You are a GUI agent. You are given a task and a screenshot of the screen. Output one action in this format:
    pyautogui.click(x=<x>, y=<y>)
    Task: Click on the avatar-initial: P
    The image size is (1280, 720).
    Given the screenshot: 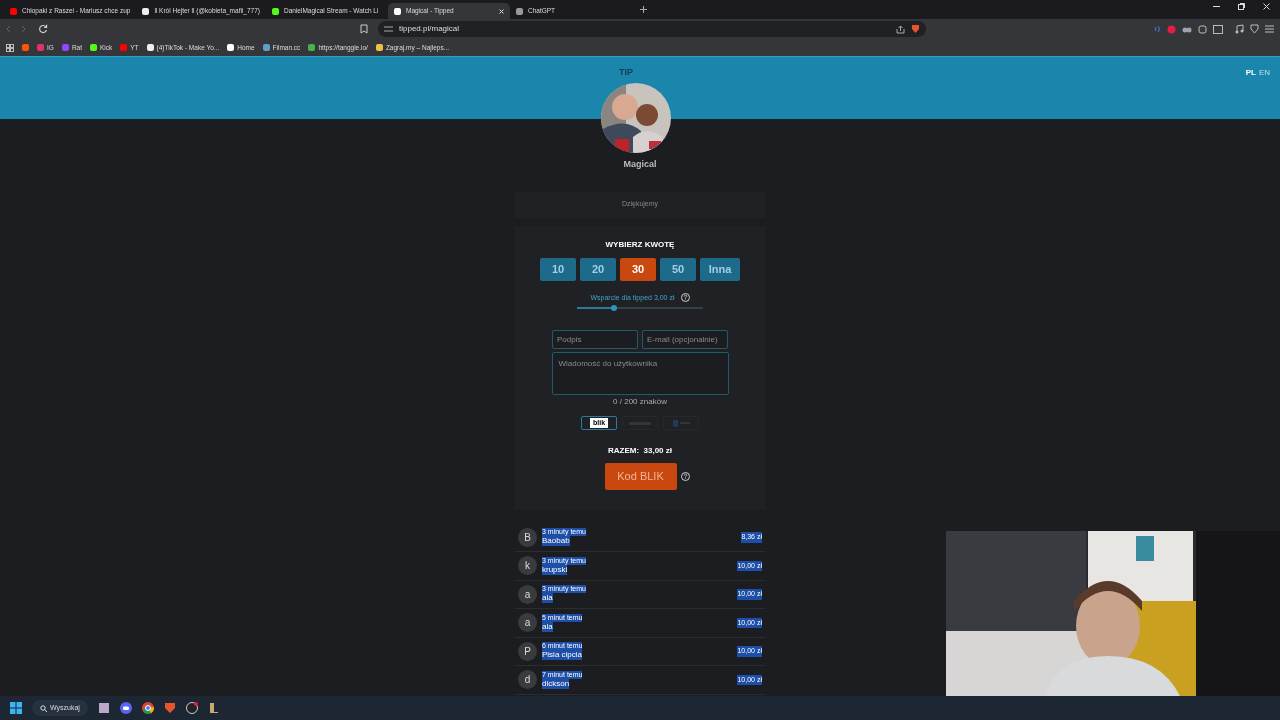 What is the action you would take?
    pyautogui.click(x=527, y=651)
    